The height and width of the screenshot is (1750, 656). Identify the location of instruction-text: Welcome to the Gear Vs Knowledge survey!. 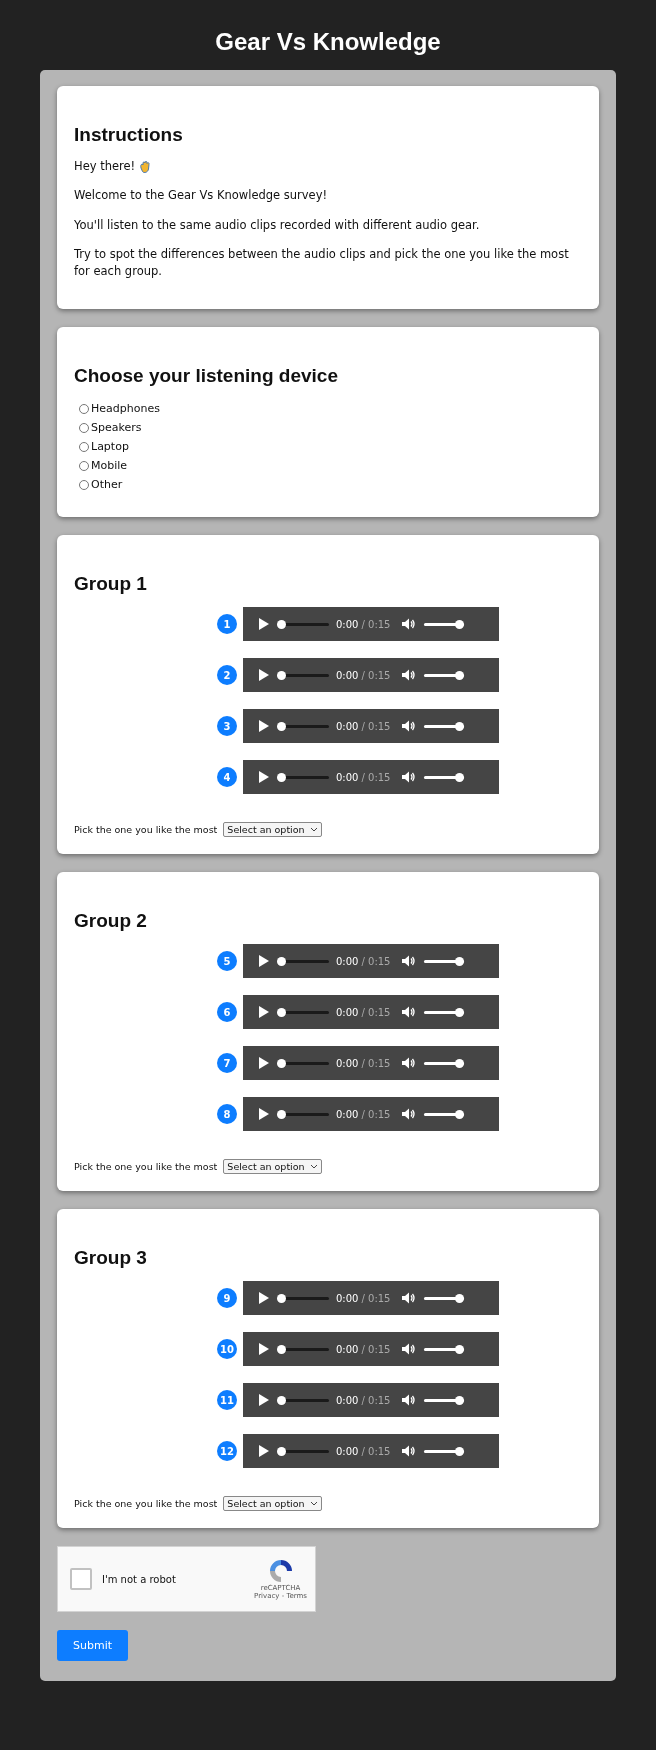
(201, 196).